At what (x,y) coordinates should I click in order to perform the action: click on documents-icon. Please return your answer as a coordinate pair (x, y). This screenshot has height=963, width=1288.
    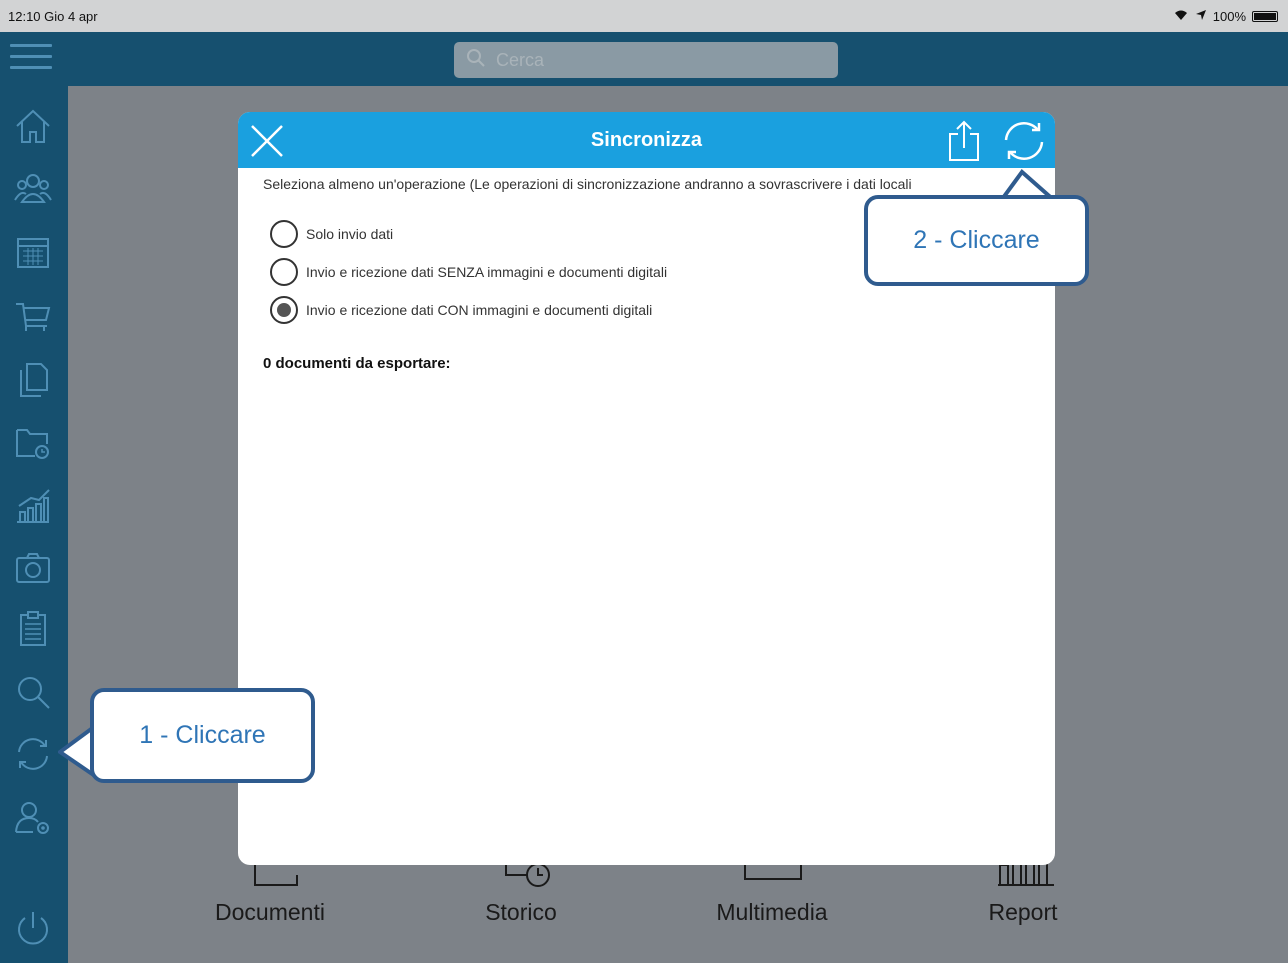
    Looking at the image, I should click on (33, 380).